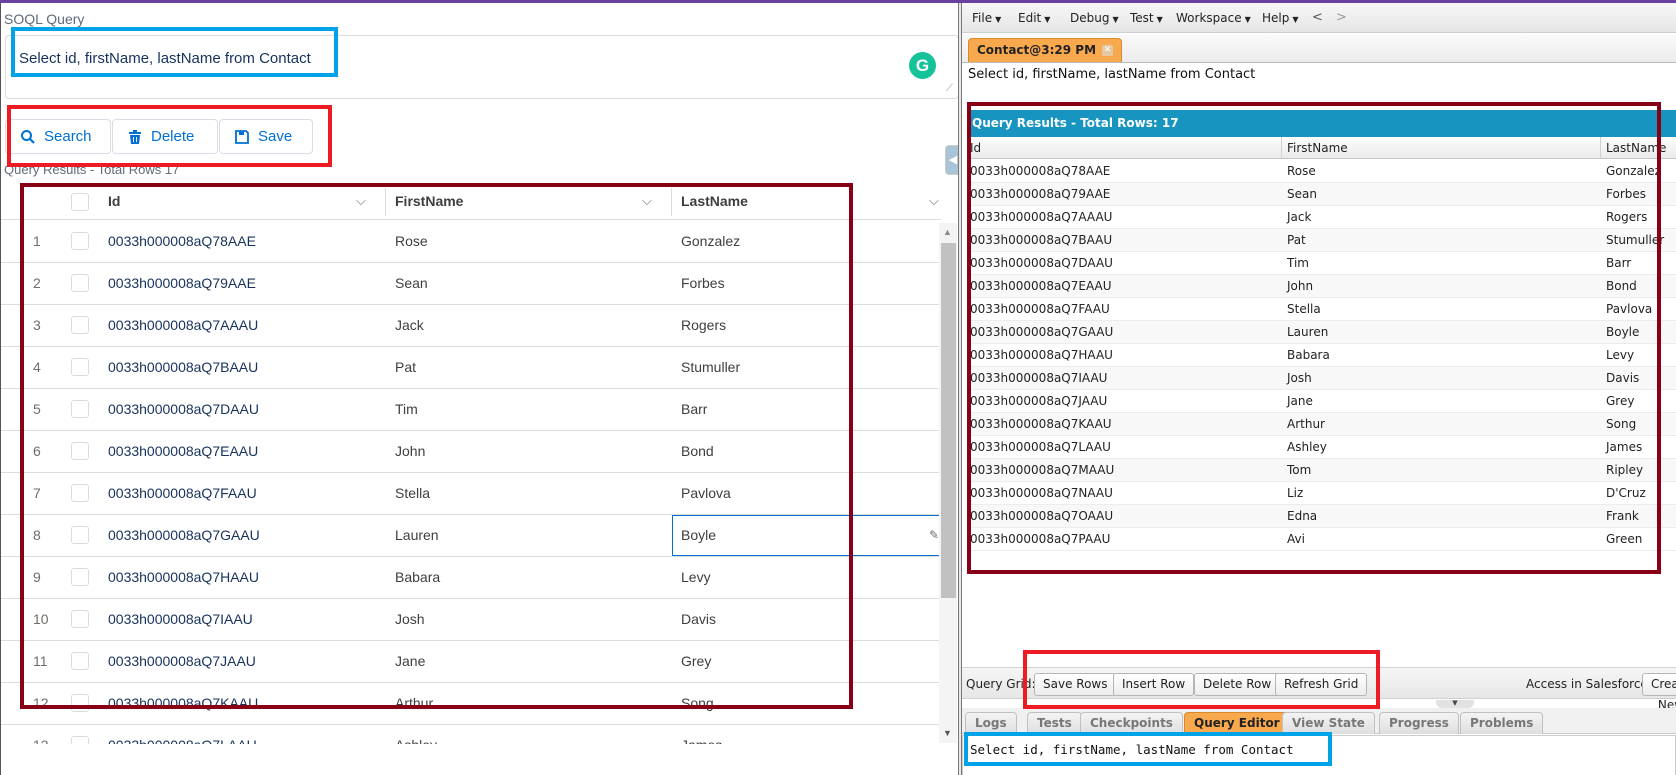 This screenshot has height=775, width=1676. Describe the element at coordinates (1237, 684) in the screenshot. I see `delete-row-button: Delete Row` at that location.